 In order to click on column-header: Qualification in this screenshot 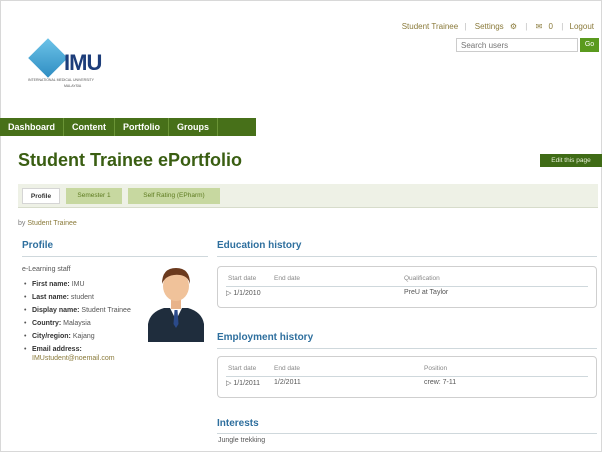, I will do `click(422, 278)`.